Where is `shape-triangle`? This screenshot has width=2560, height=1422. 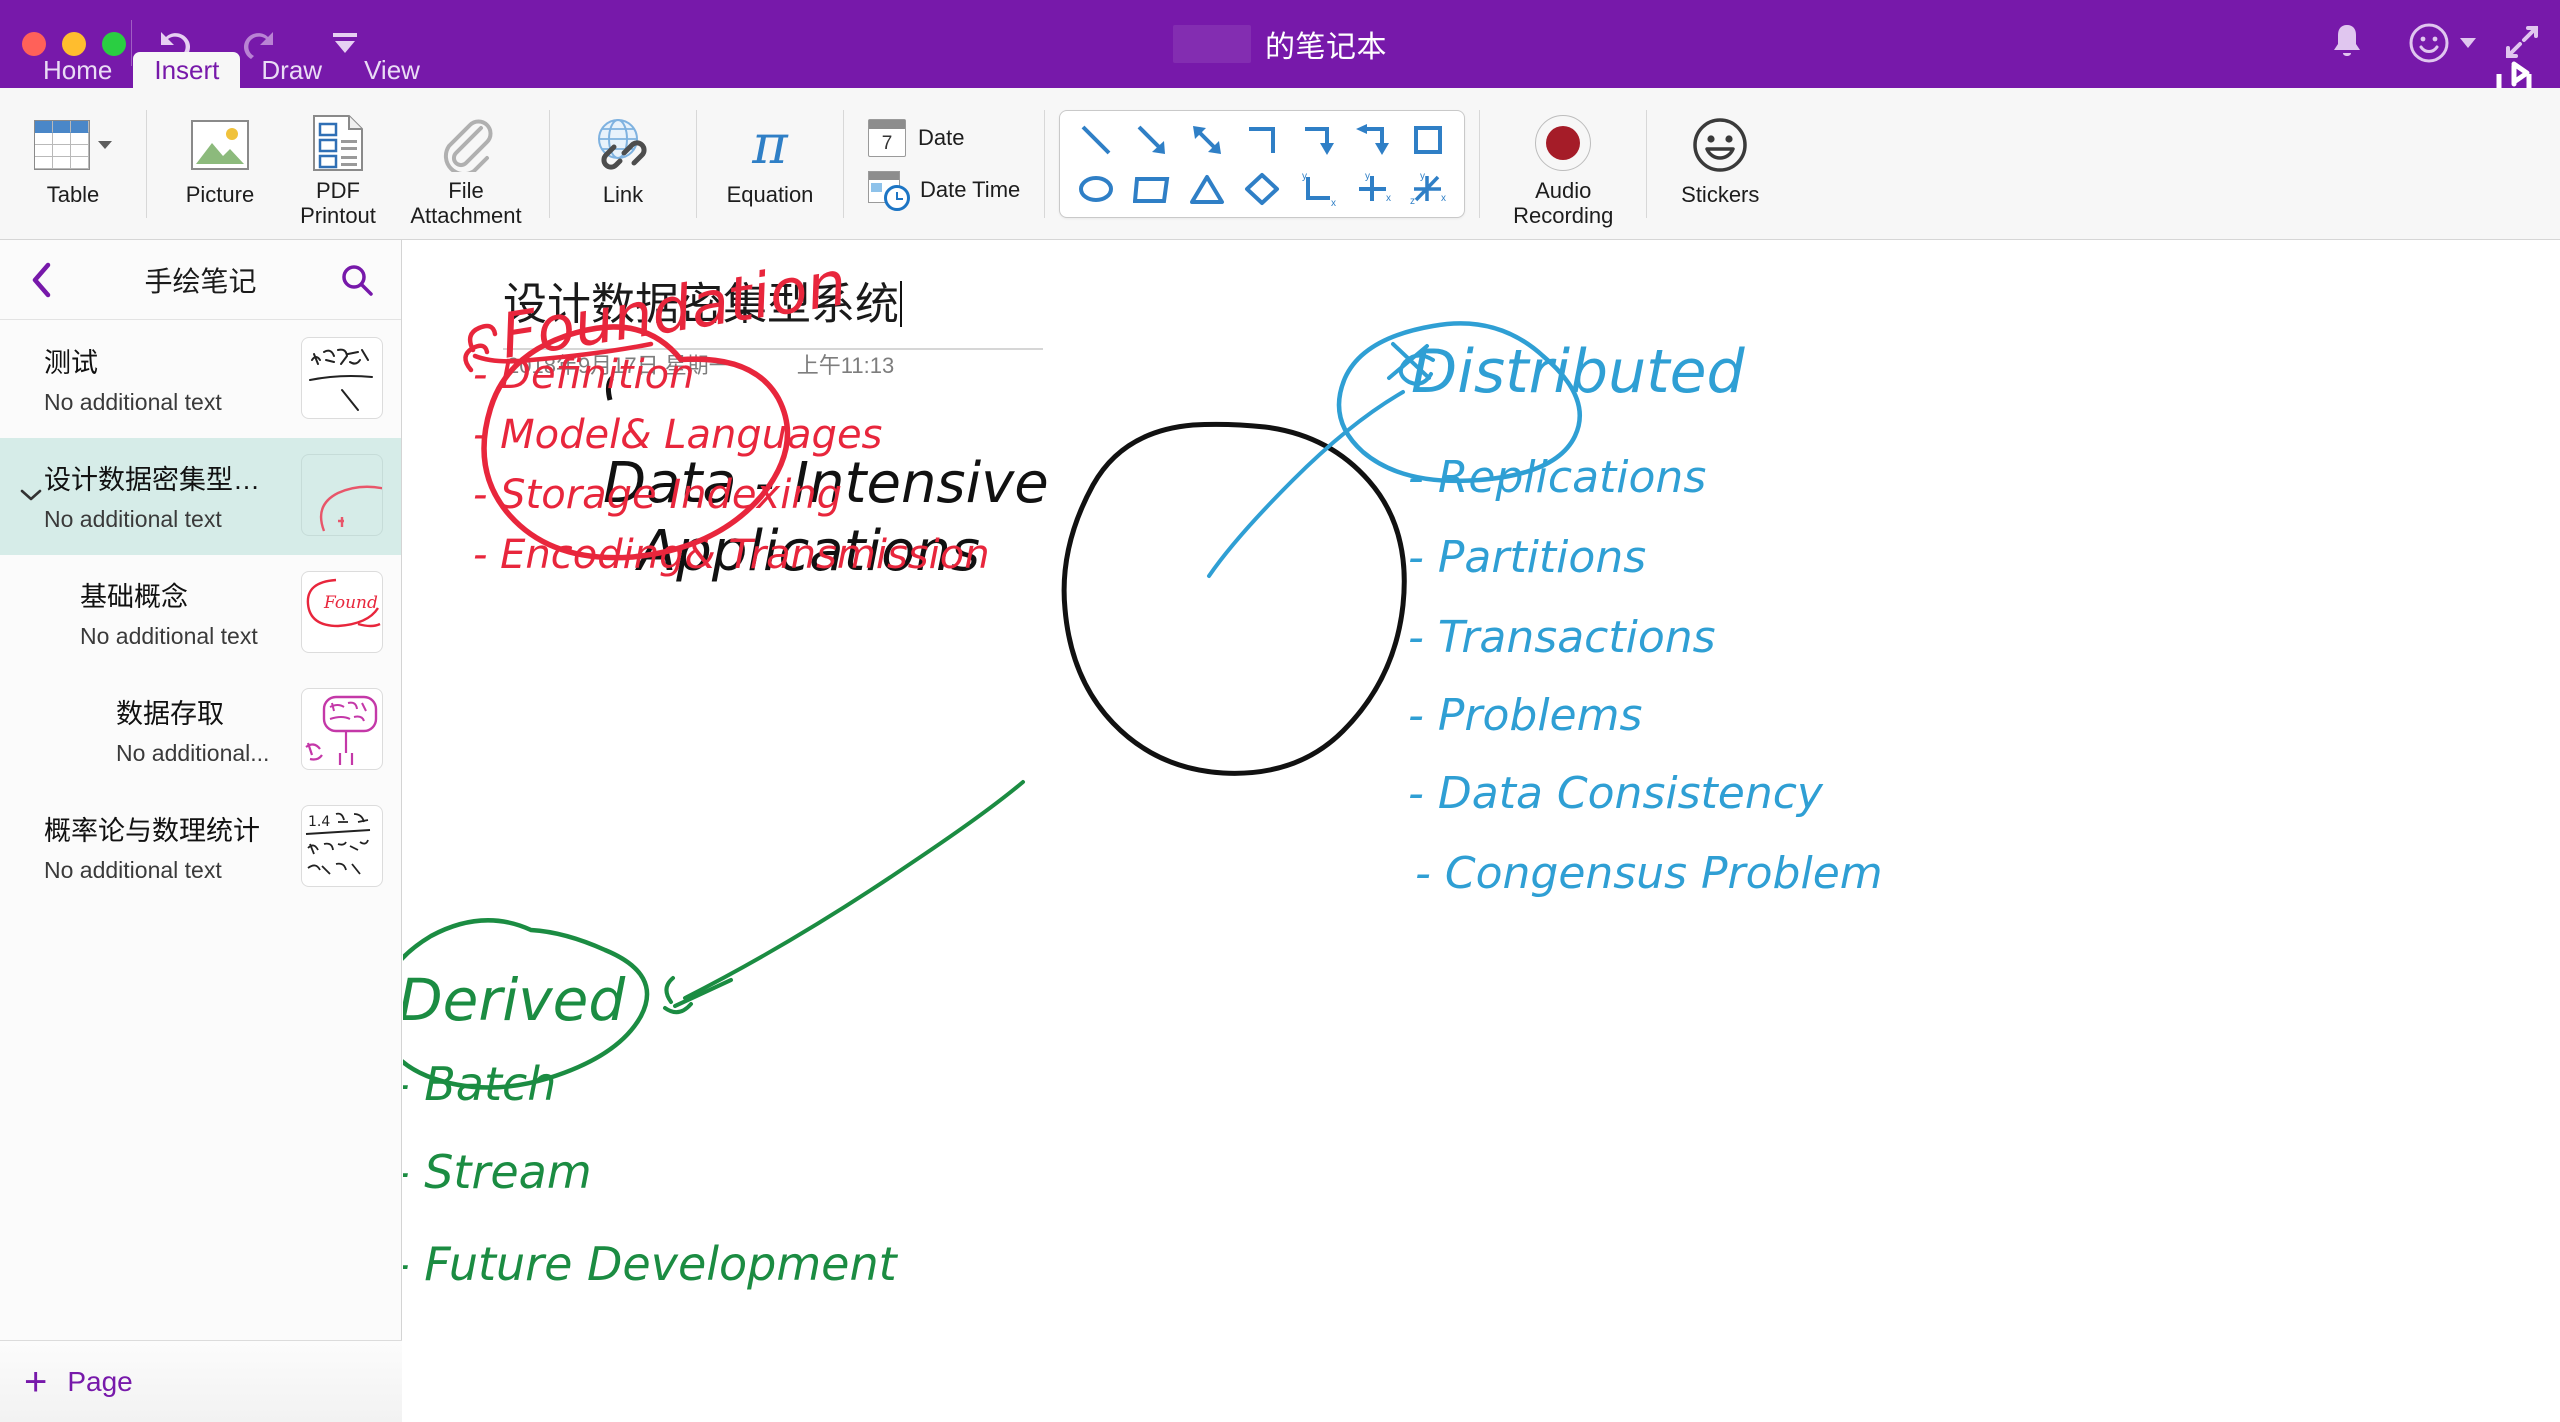 shape-triangle is located at coordinates (1207, 189).